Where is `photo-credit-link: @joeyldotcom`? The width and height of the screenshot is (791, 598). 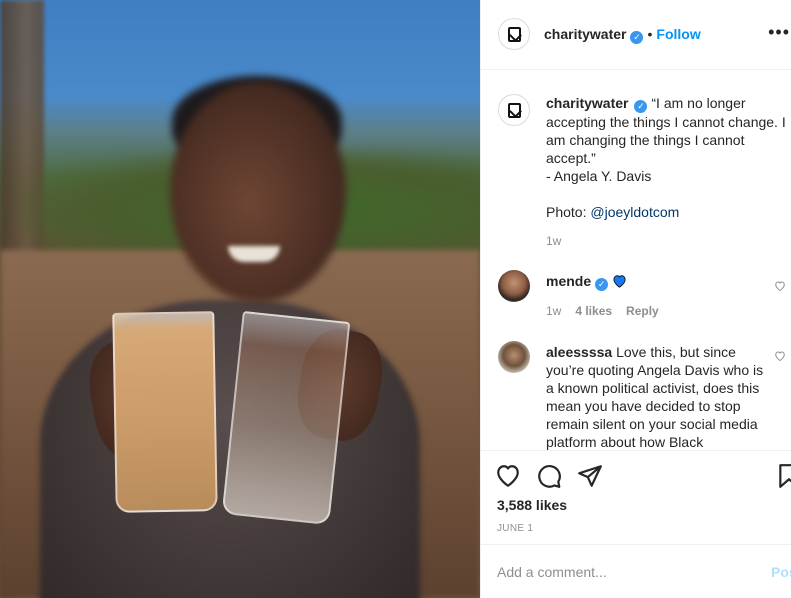
photo-credit-link: @joeyldotcom is located at coordinates (634, 212).